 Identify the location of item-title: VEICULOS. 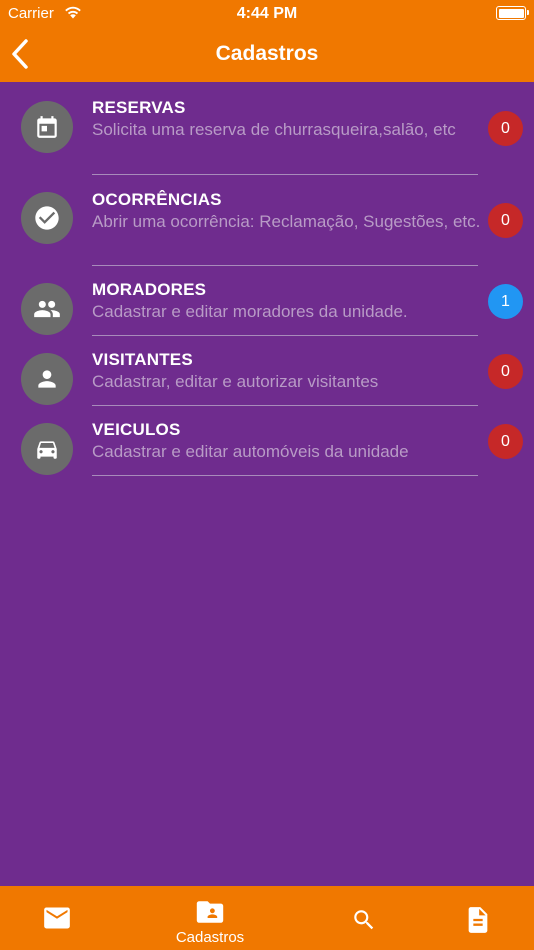
(136, 429).